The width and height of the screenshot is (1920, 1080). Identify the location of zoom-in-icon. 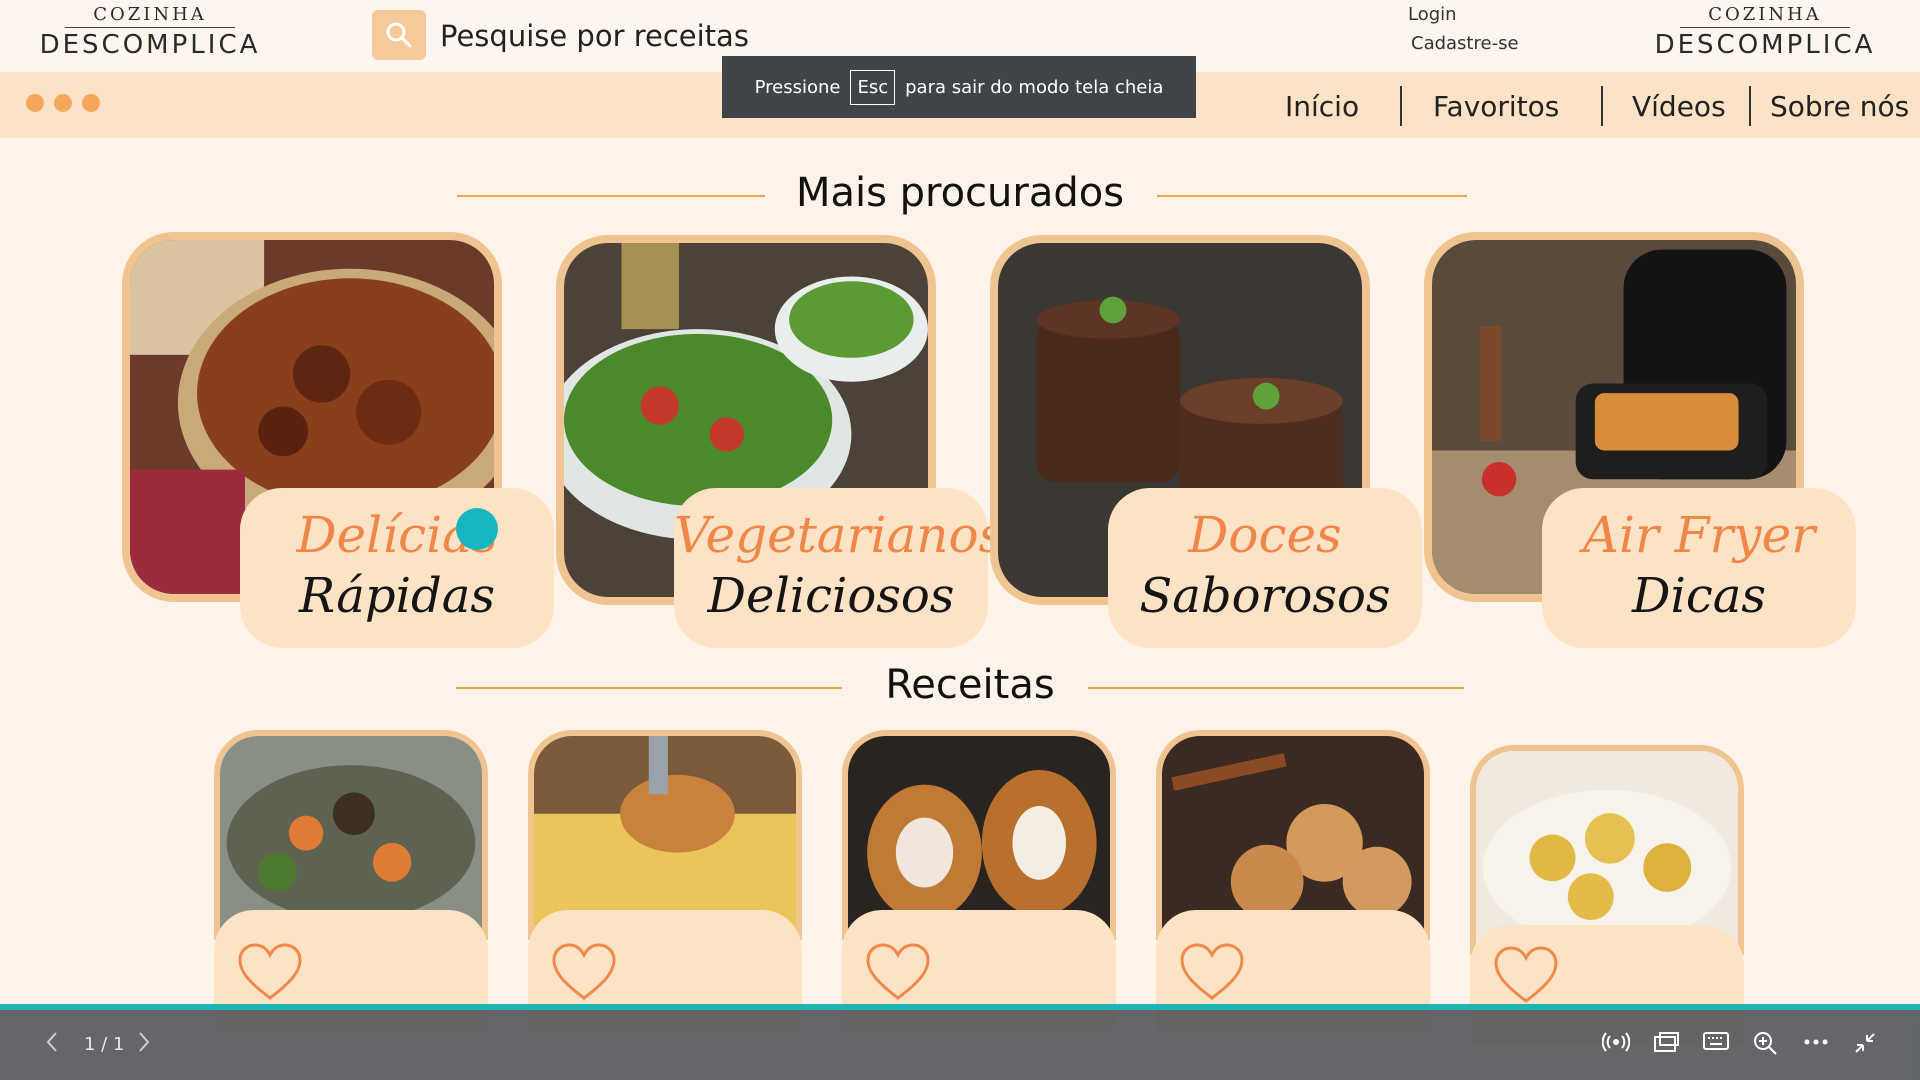
(1765, 1043).